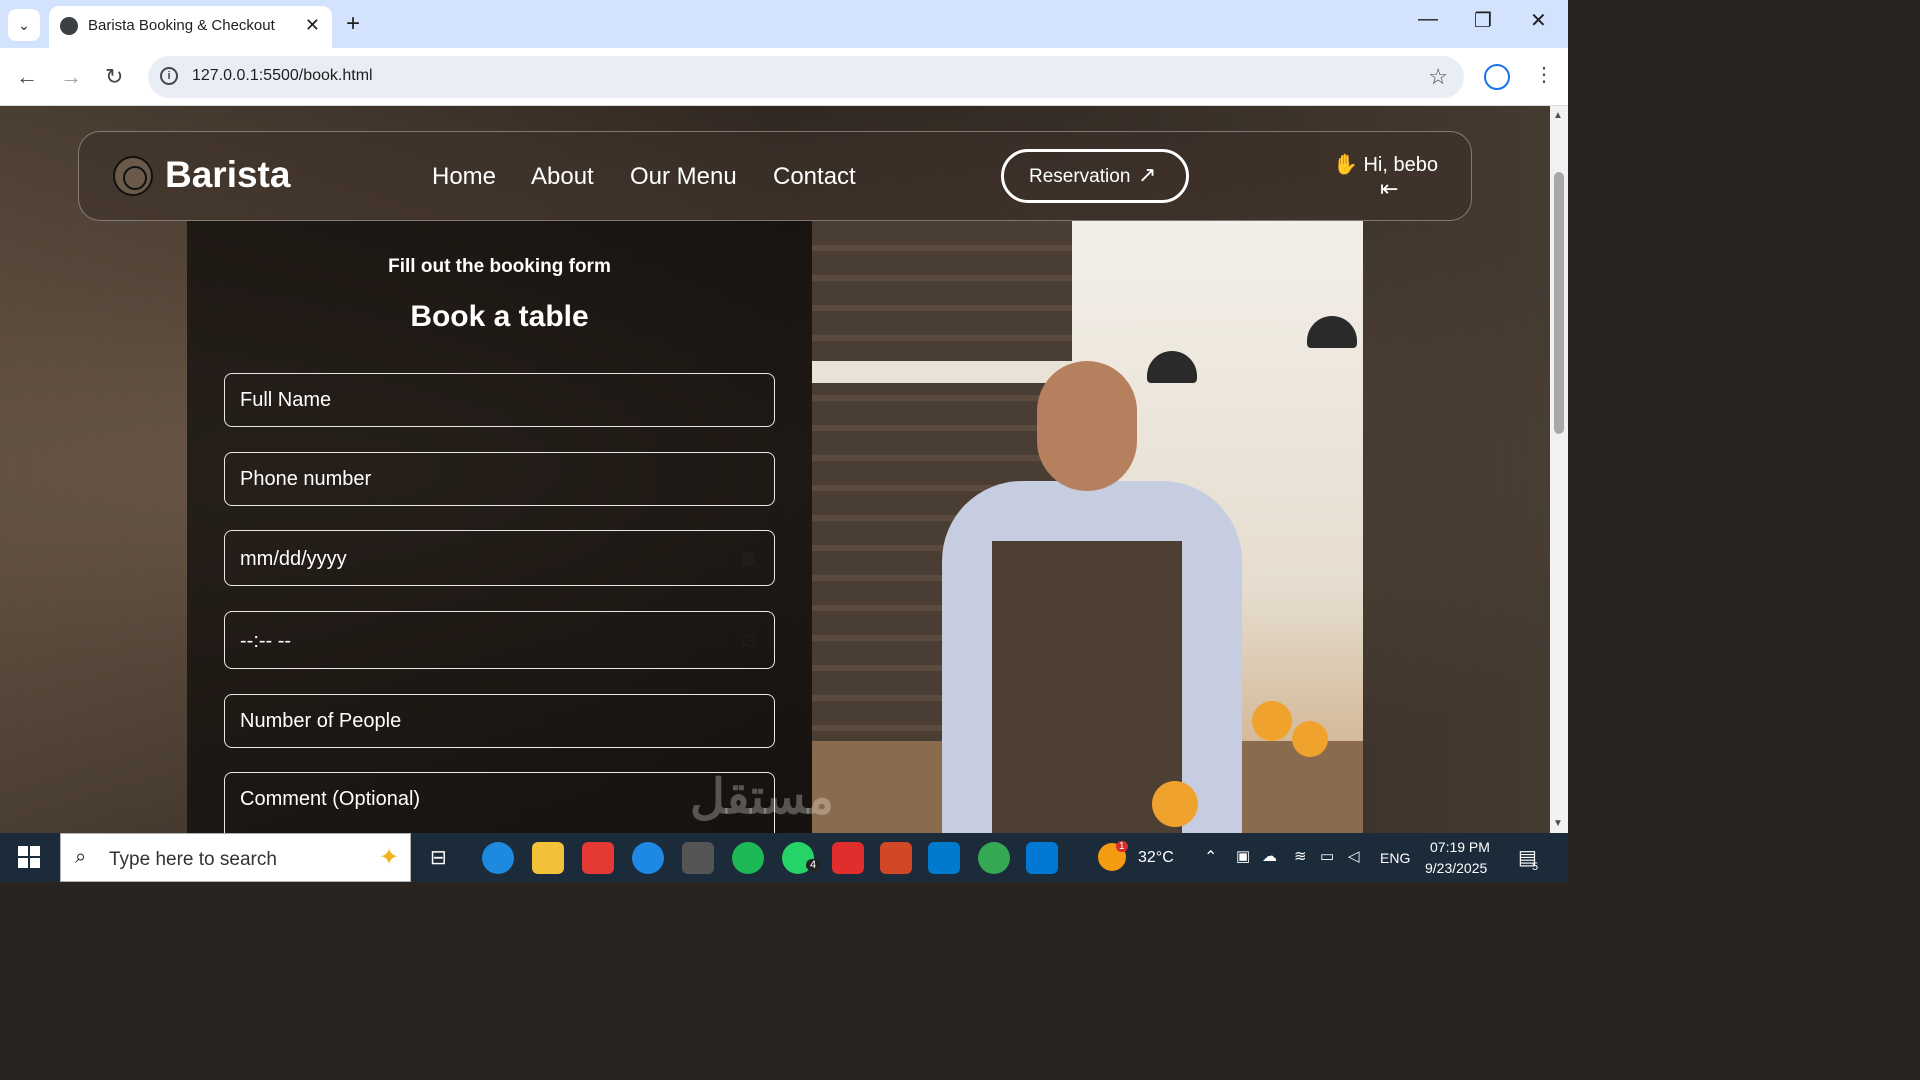 The height and width of the screenshot is (1080, 1920). Describe the element at coordinates (848, 858) in the screenshot. I see `wps-icon` at that location.